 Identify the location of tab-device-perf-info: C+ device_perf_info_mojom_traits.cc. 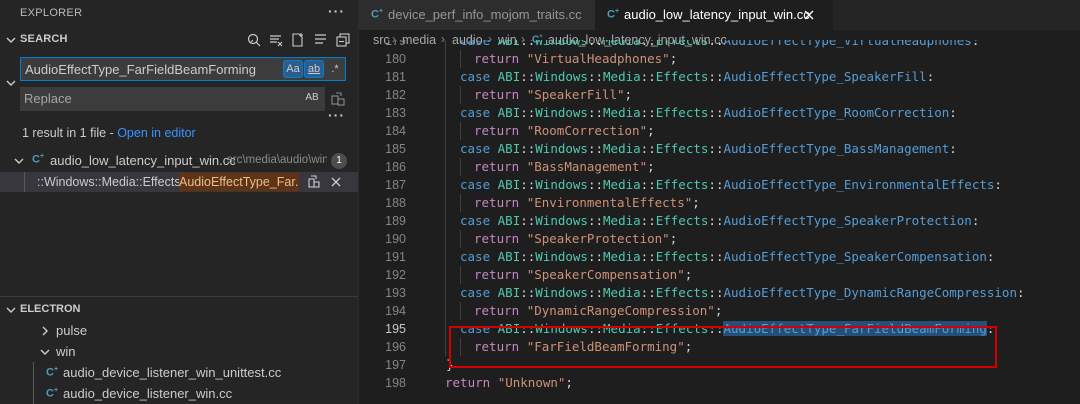
(477, 15).